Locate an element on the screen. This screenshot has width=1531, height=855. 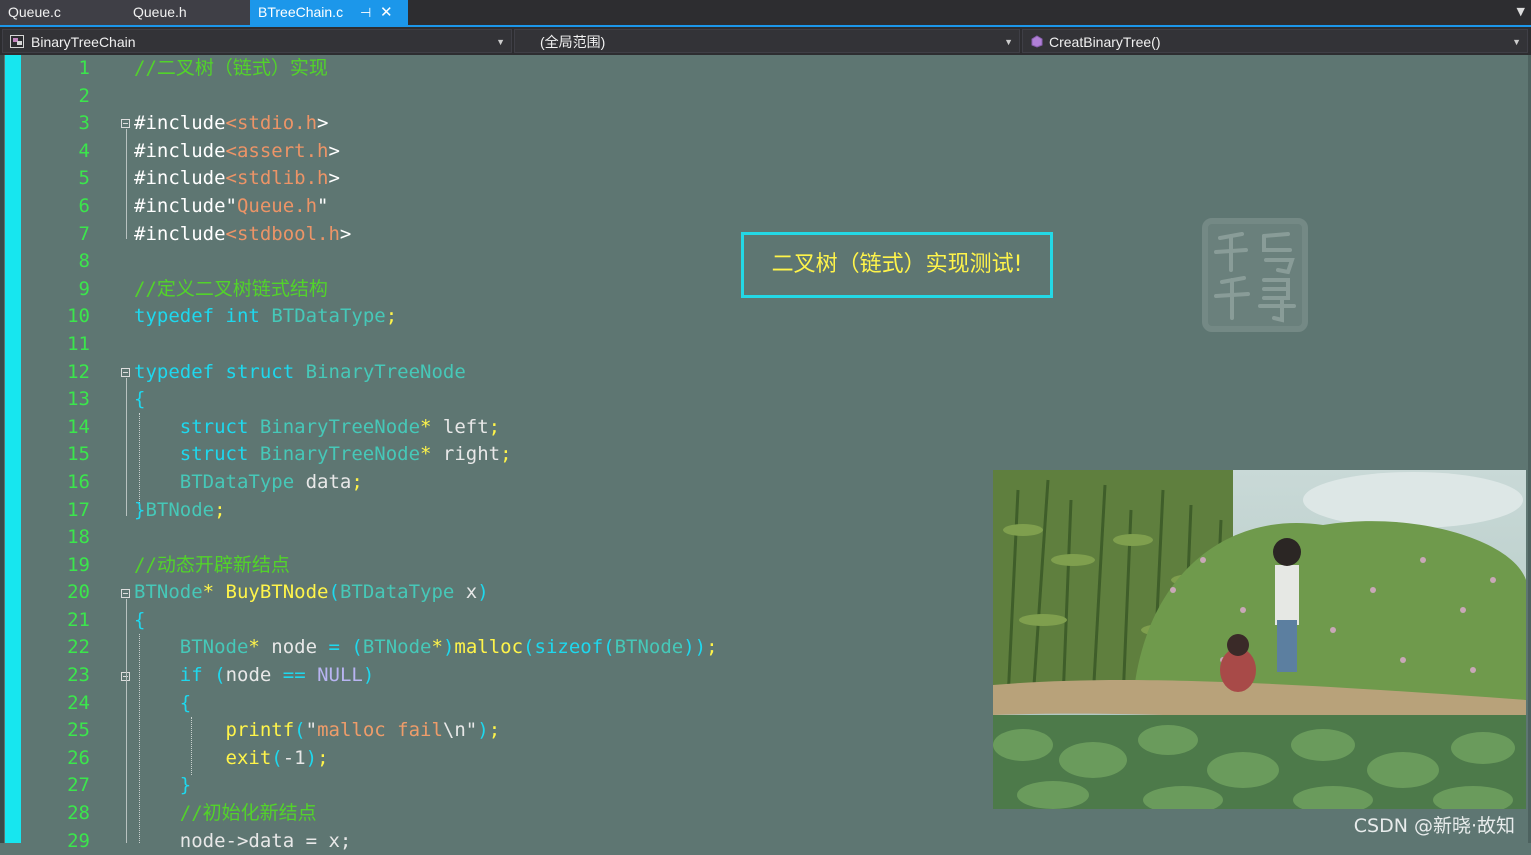
code-token: data is located at coordinates (323, 481).